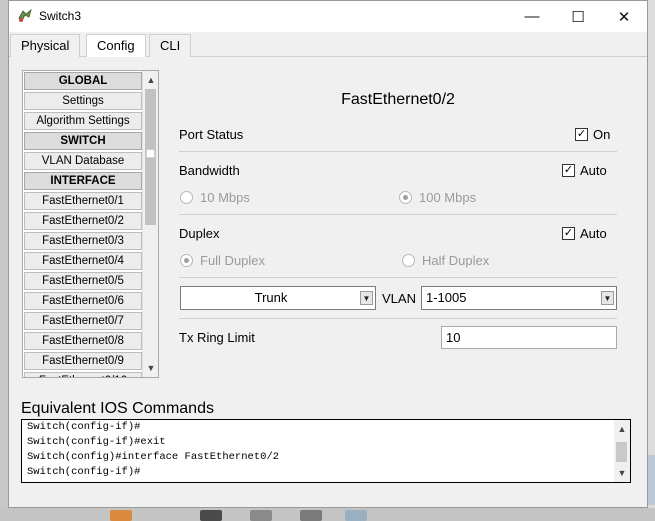 The image size is (655, 521). Describe the element at coordinates (399, 298) in the screenshot. I see `vlan-label: VLAN` at that location.